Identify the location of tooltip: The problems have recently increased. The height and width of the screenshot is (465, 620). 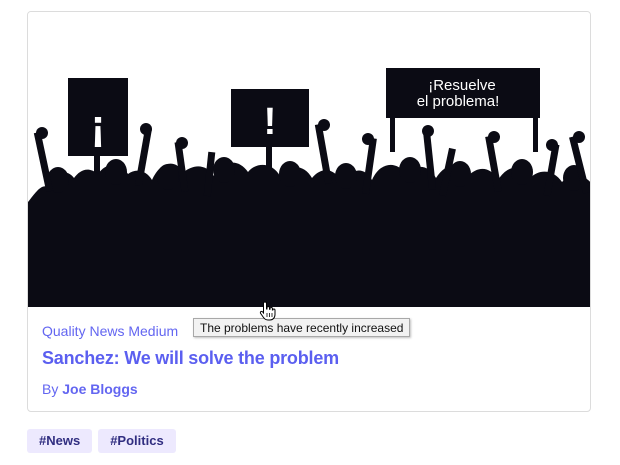
(302, 327).